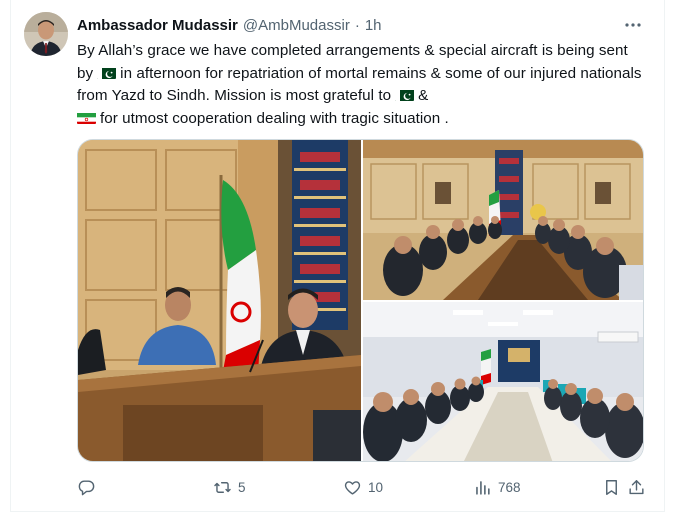  I want to click on meeting-photo-conference-image, so click(503, 220).